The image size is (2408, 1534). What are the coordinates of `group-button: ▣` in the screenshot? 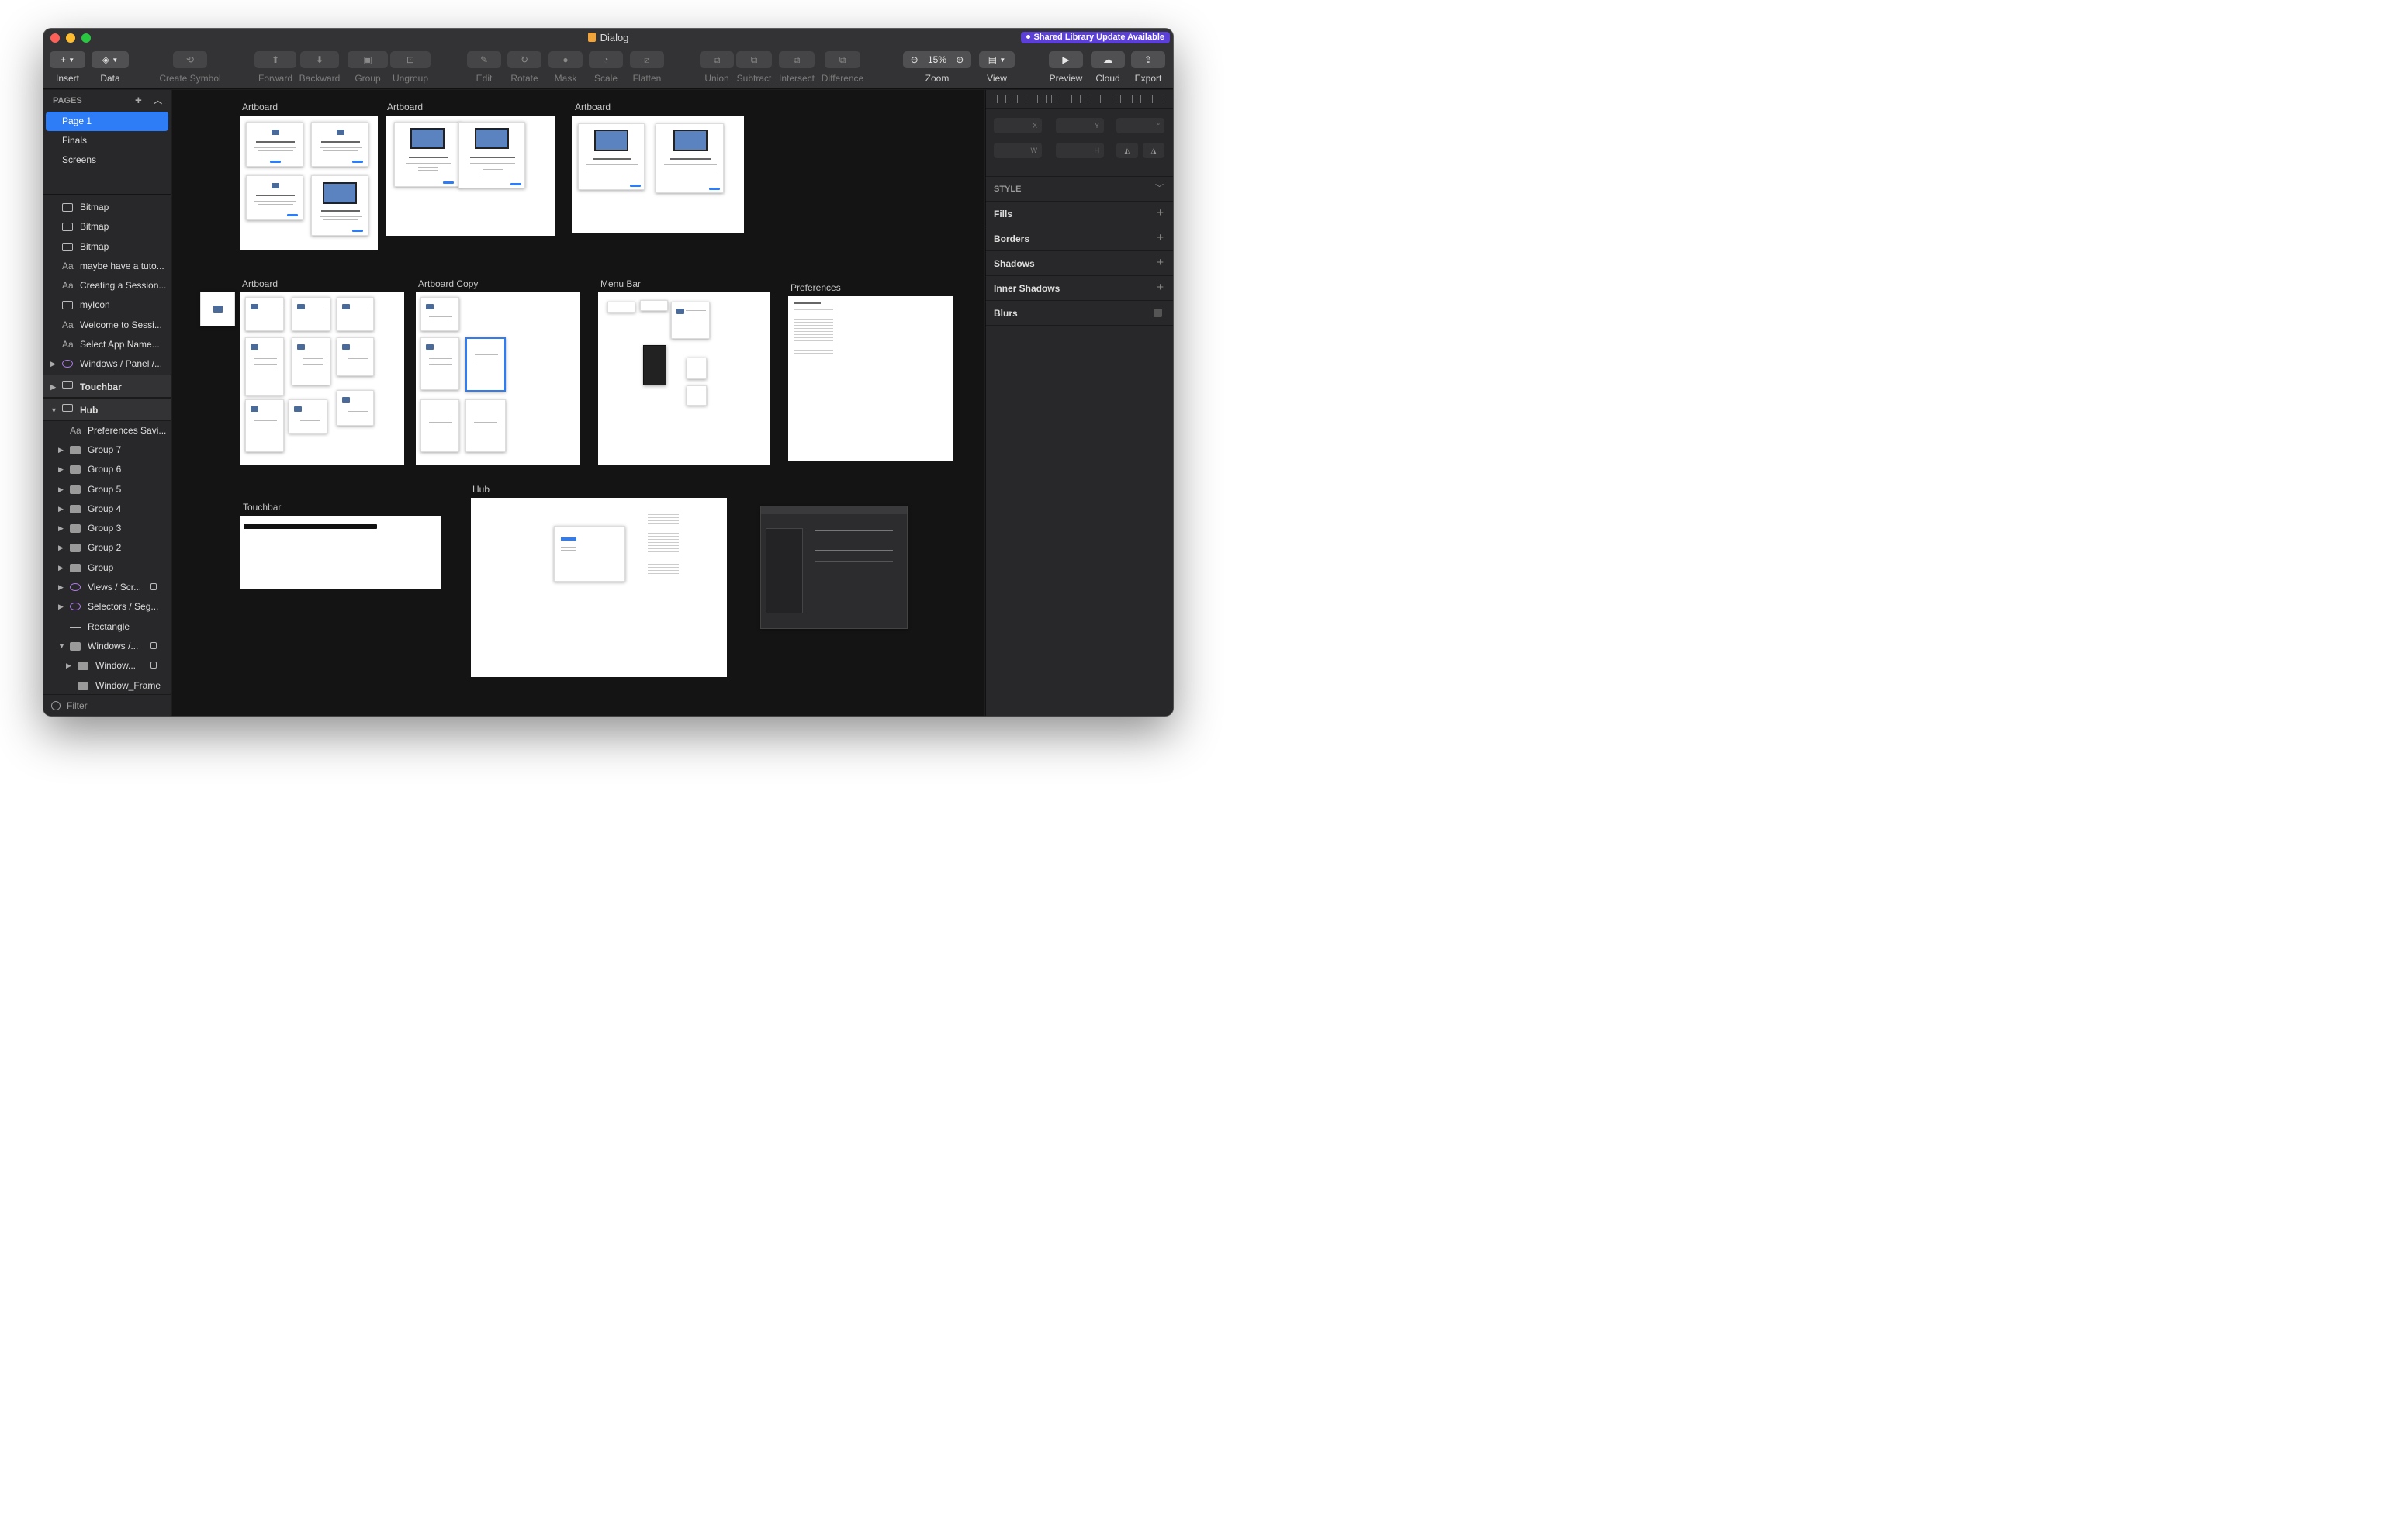 It's located at (368, 59).